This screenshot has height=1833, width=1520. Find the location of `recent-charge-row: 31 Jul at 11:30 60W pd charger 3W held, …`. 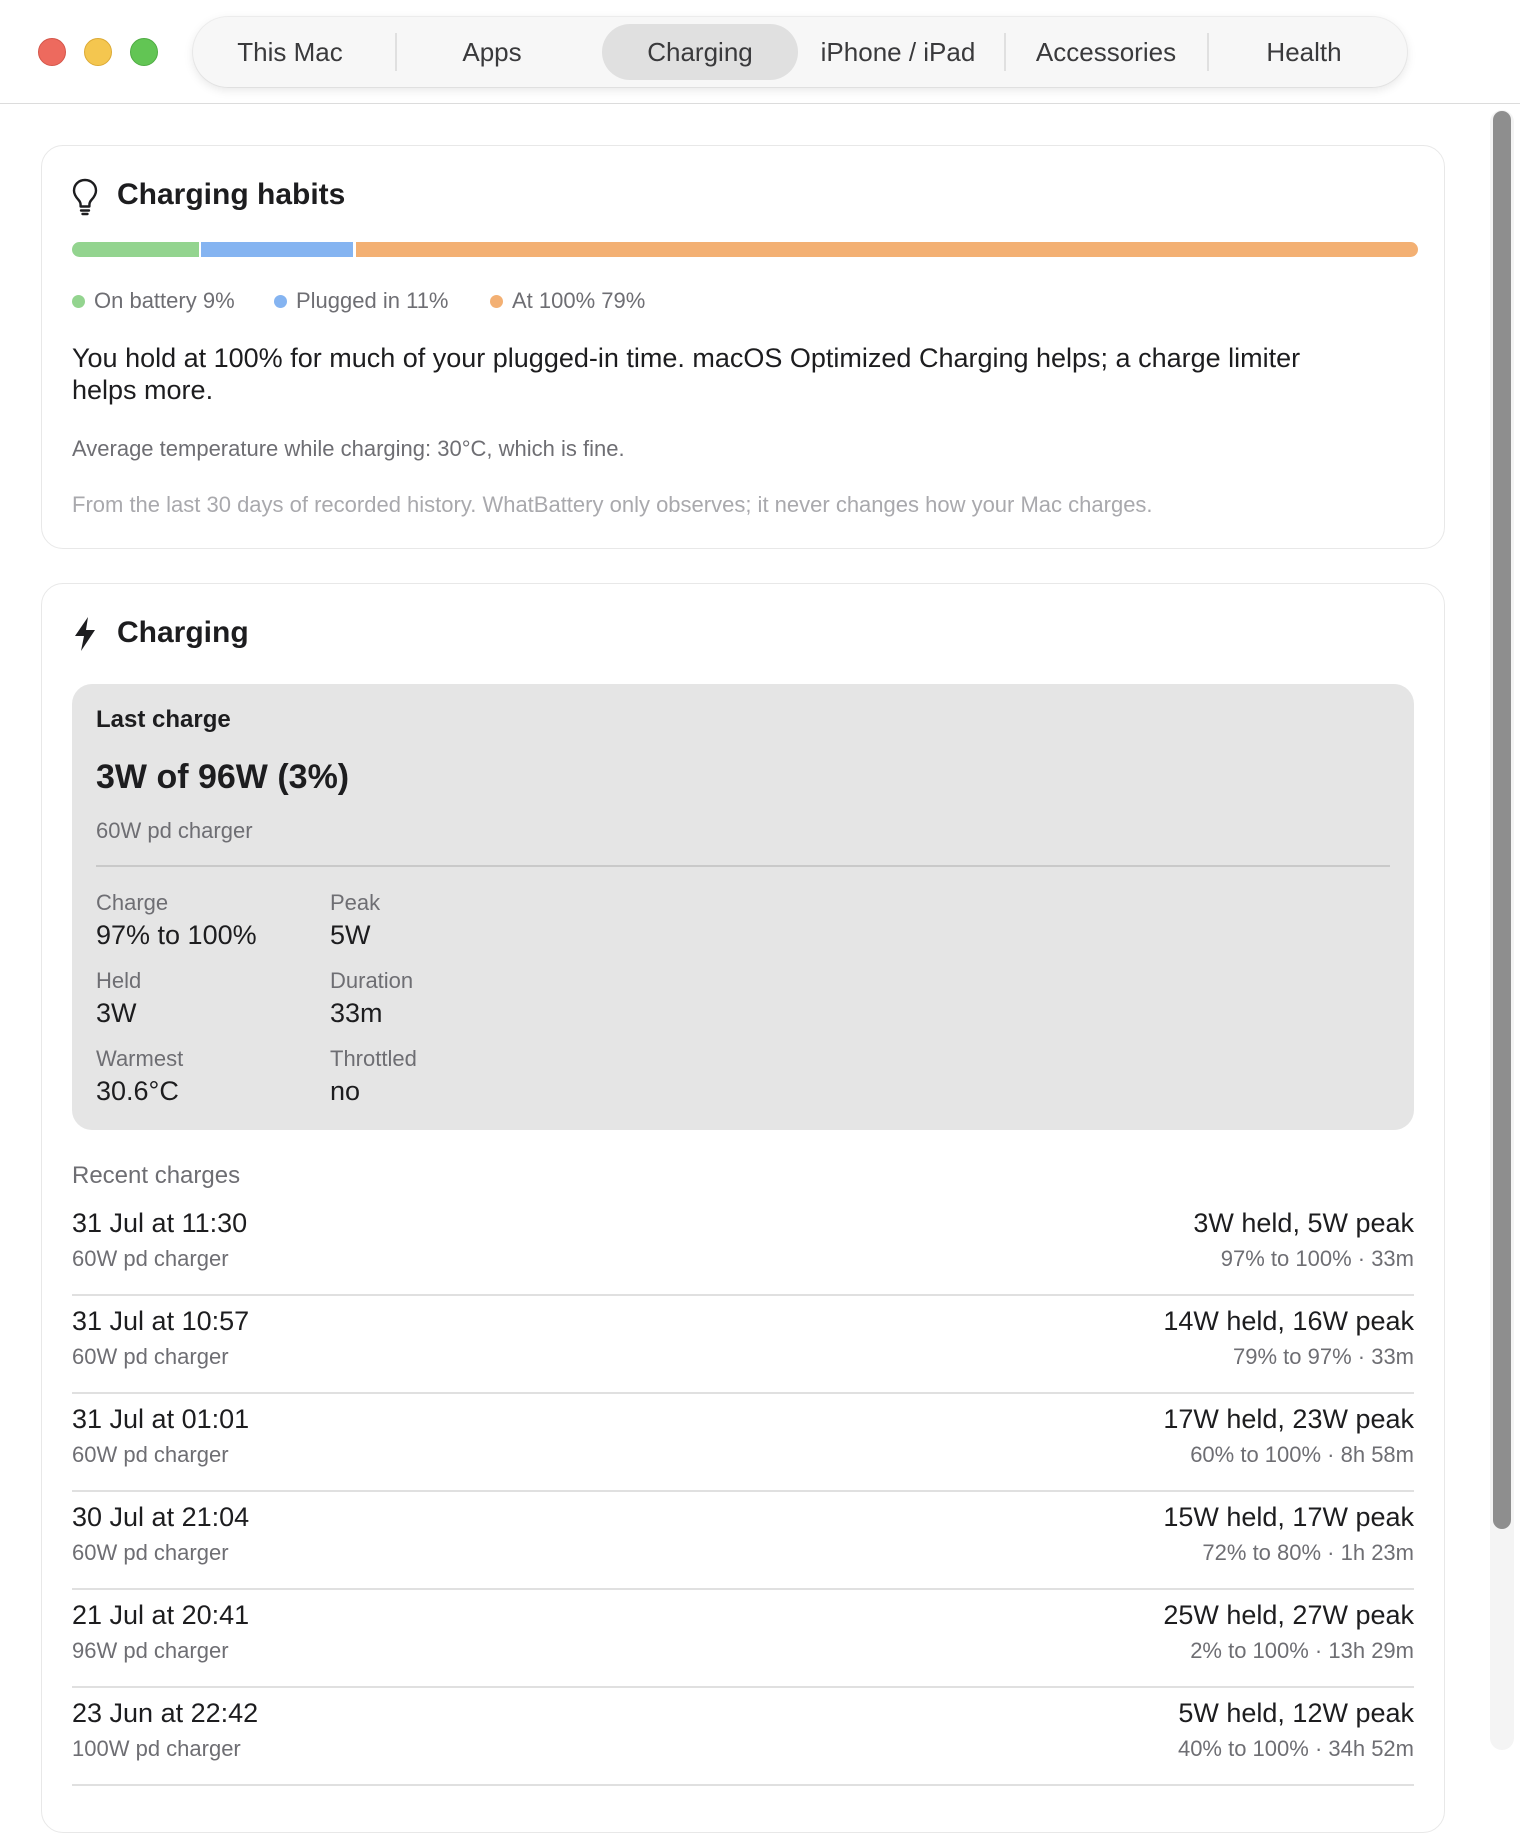

recent-charge-row: 31 Jul at 11:30 60W pd charger 3W held, … is located at coordinates (743, 1247).